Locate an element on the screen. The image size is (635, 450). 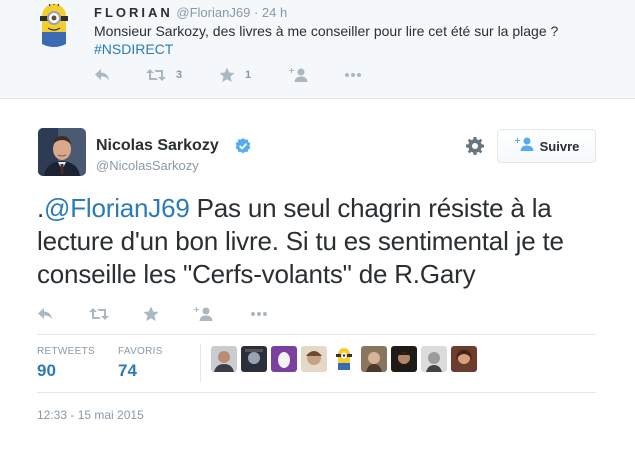
retweets-label: RETWEETS is located at coordinates (66, 351).